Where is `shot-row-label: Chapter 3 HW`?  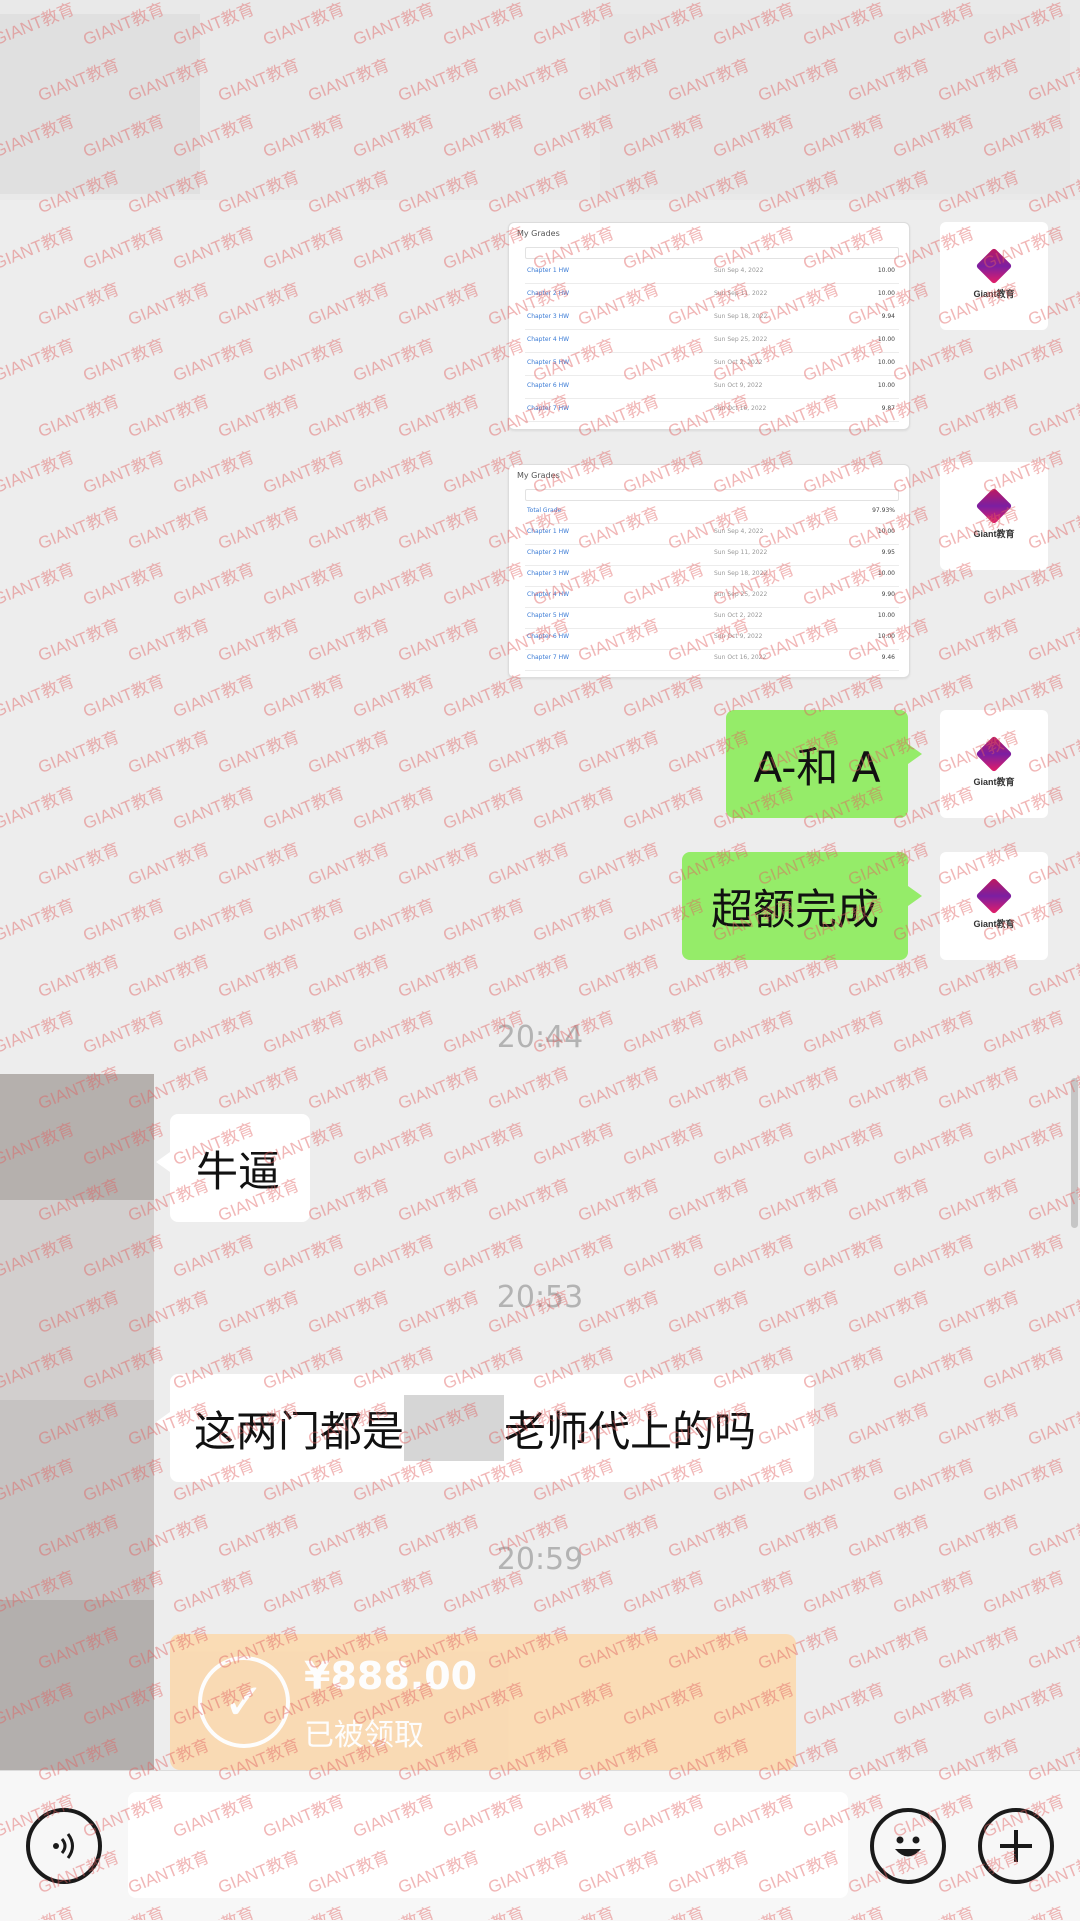 shot-row-label: Chapter 3 HW is located at coordinates (548, 573).